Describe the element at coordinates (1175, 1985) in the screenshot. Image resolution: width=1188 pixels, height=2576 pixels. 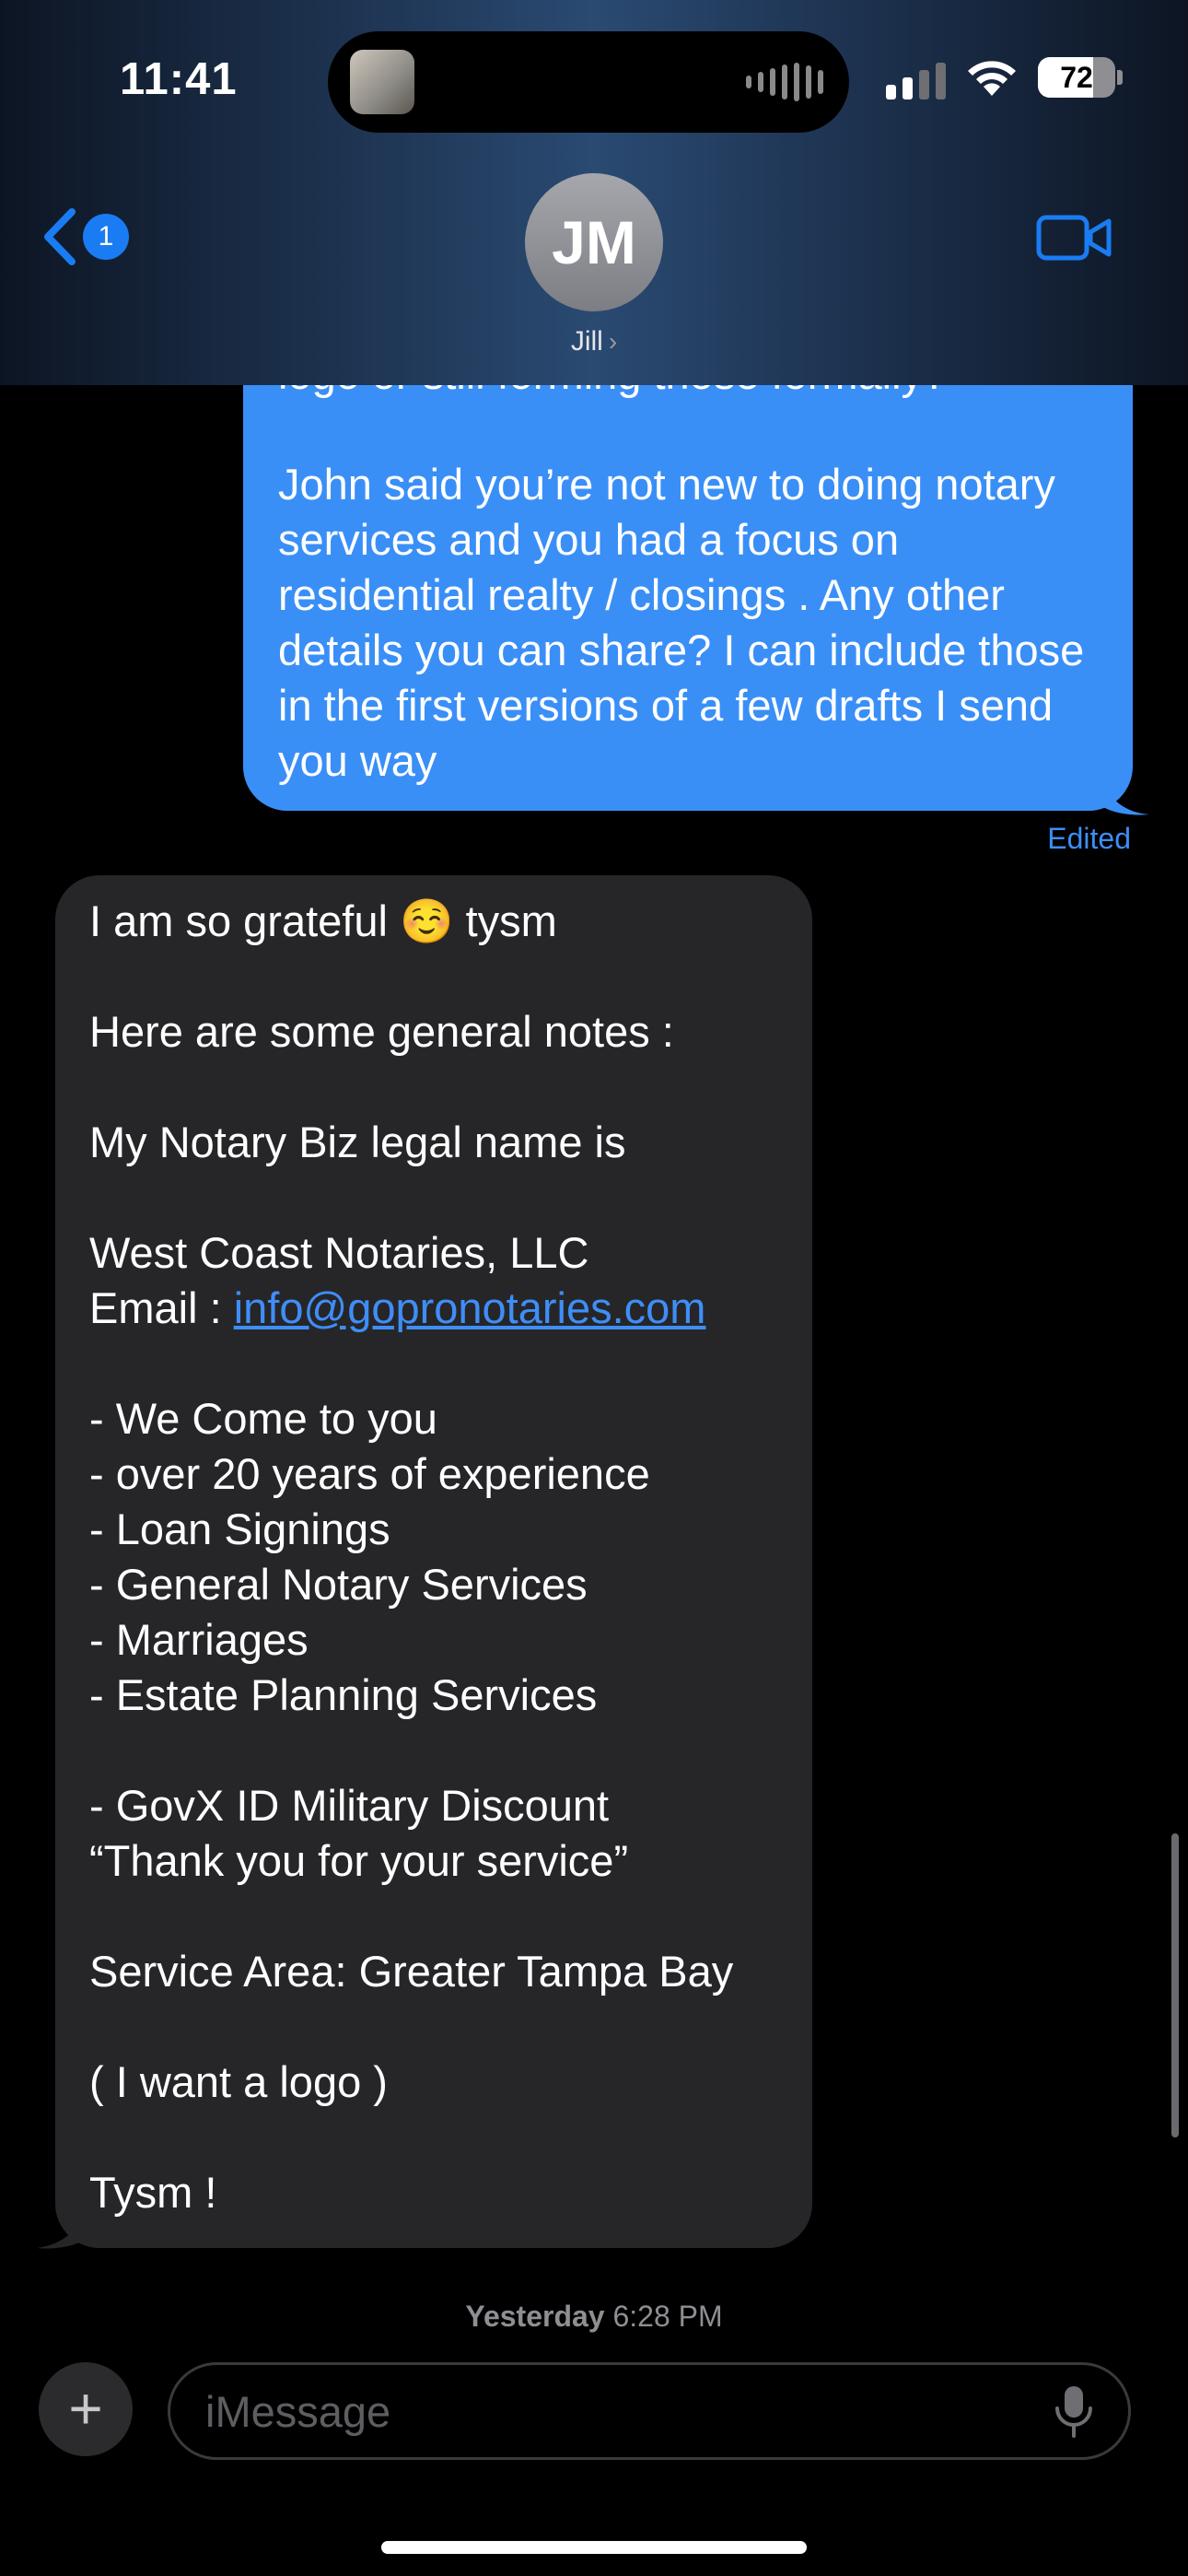
I see `scrollbar-thumb` at that location.